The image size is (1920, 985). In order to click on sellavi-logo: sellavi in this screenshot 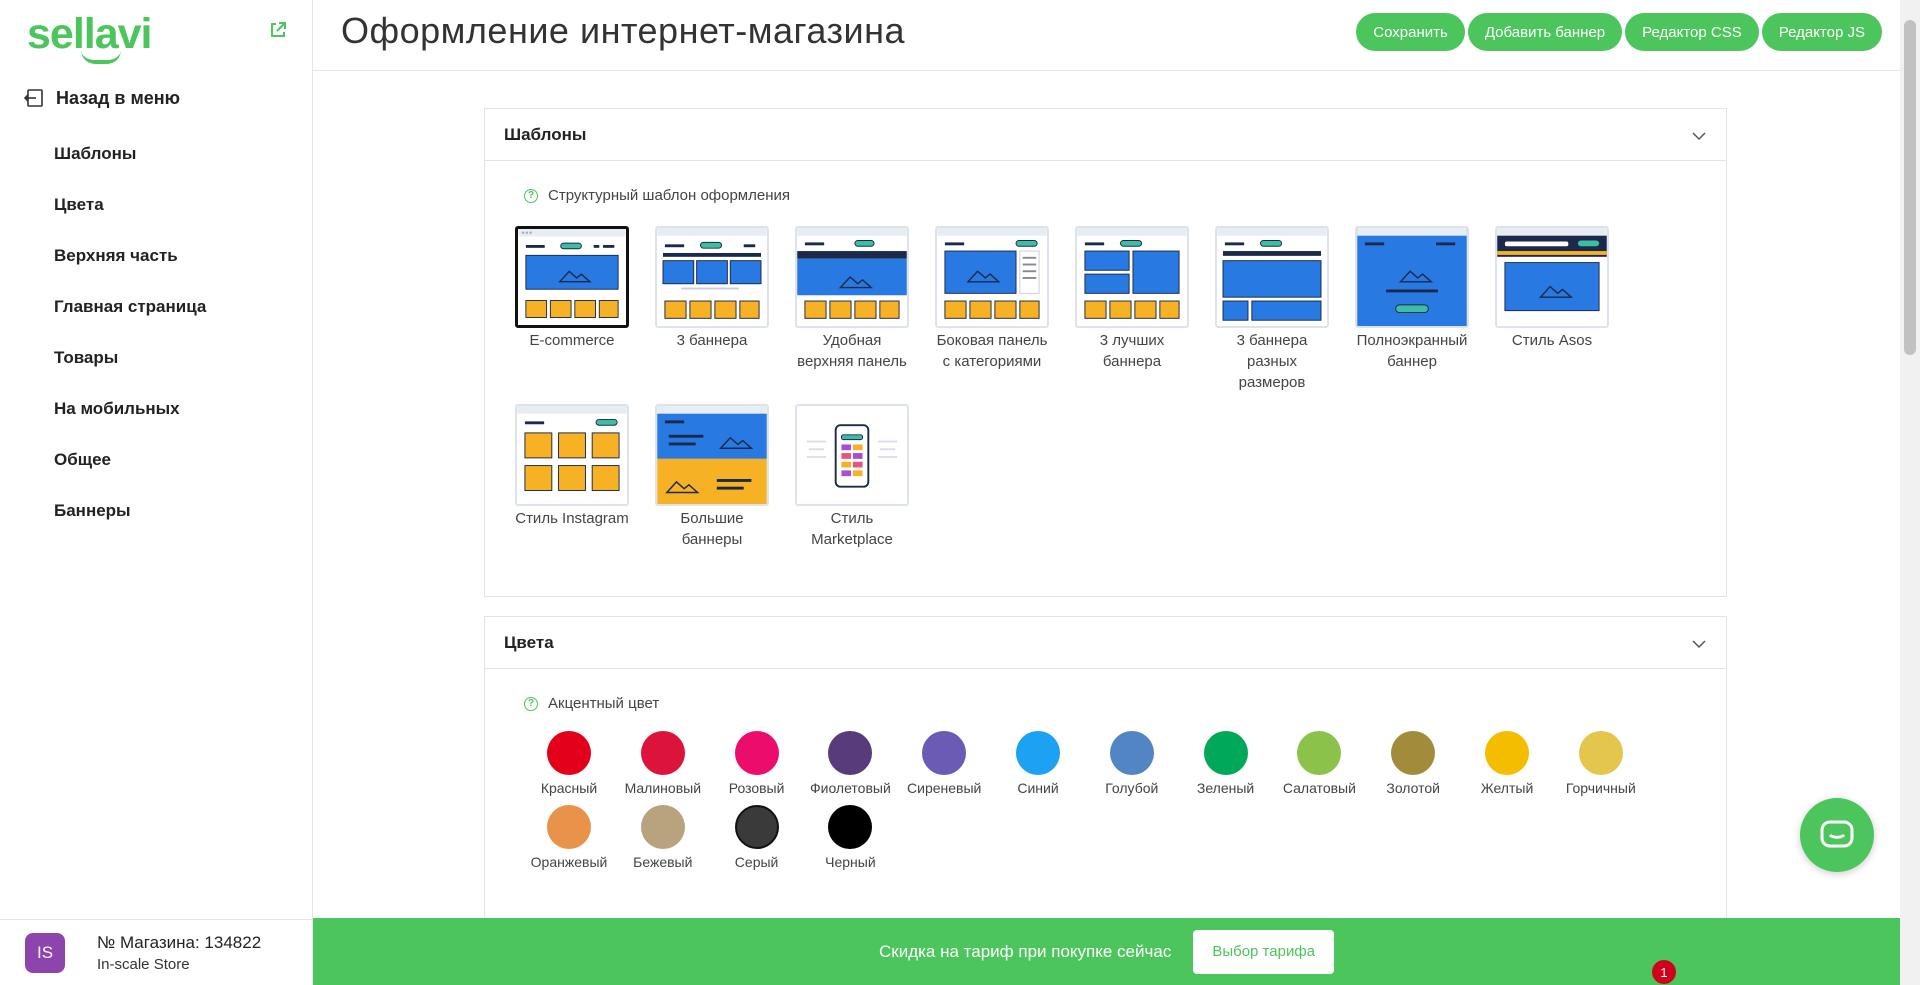, I will do `click(89, 36)`.